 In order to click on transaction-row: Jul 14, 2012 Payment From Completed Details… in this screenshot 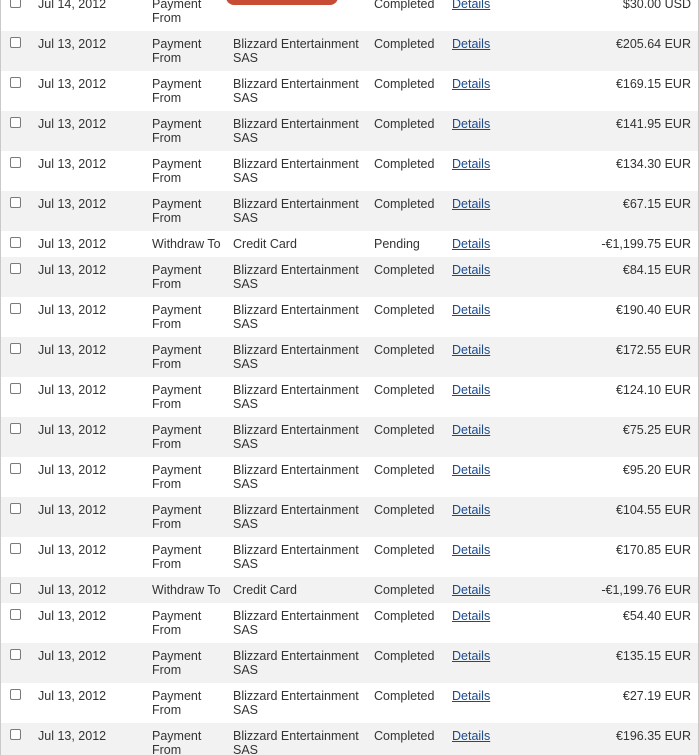, I will do `click(349, 15)`.